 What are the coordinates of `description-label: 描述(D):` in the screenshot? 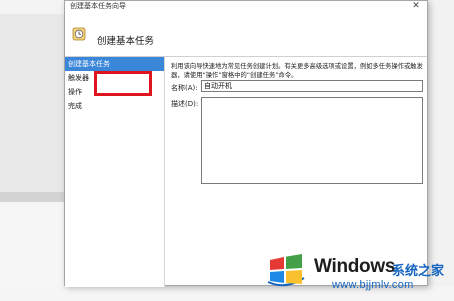 It's located at (185, 104).